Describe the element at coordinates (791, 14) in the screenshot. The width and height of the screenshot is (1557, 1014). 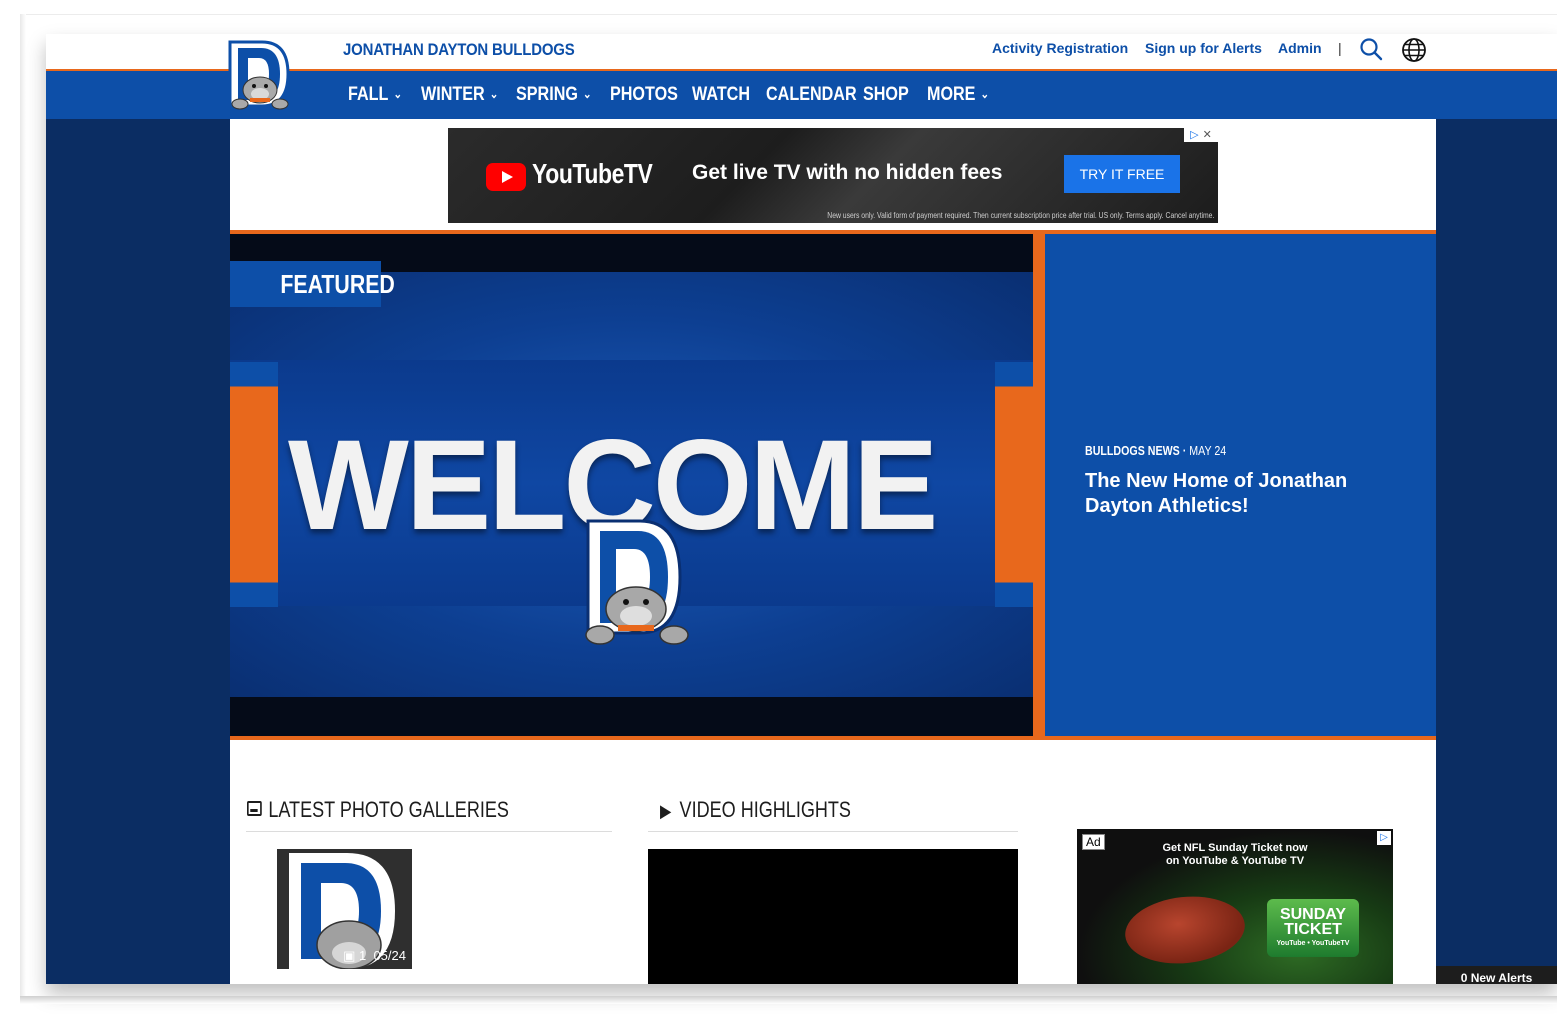
I see `window-top-edge` at that location.